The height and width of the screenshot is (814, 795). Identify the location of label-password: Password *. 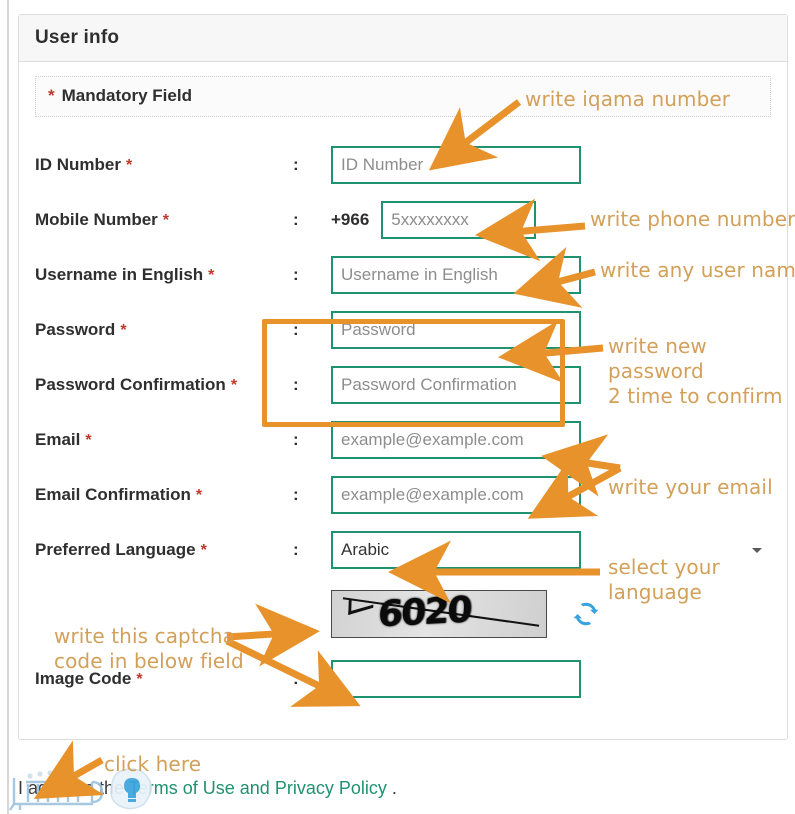
(164, 330).